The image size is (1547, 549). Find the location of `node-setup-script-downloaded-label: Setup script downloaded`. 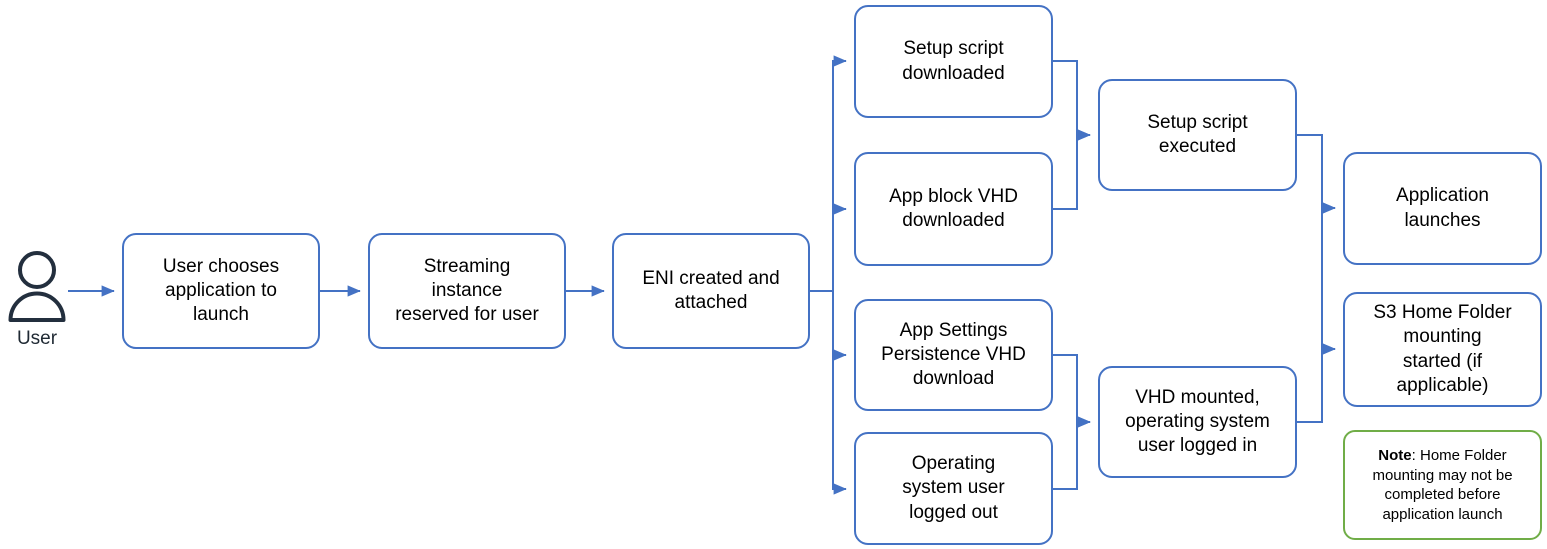

node-setup-script-downloaded-label: Setup script downloaded is located at coordinates (953, 61).